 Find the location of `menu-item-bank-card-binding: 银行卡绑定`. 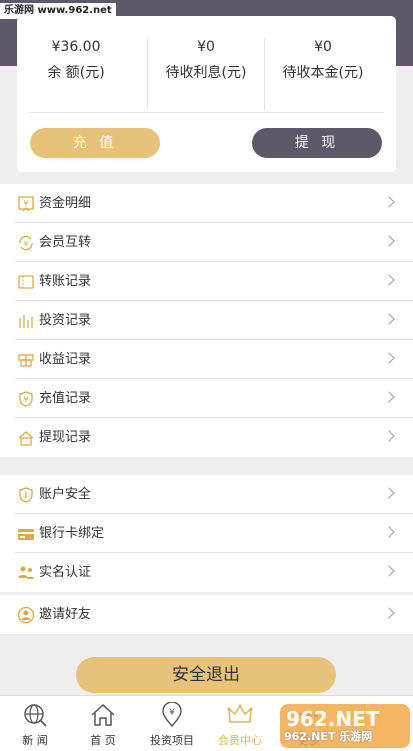

menu-item-bank-card-binding: 银行卡绑定 is located at coordinates (214, 533).